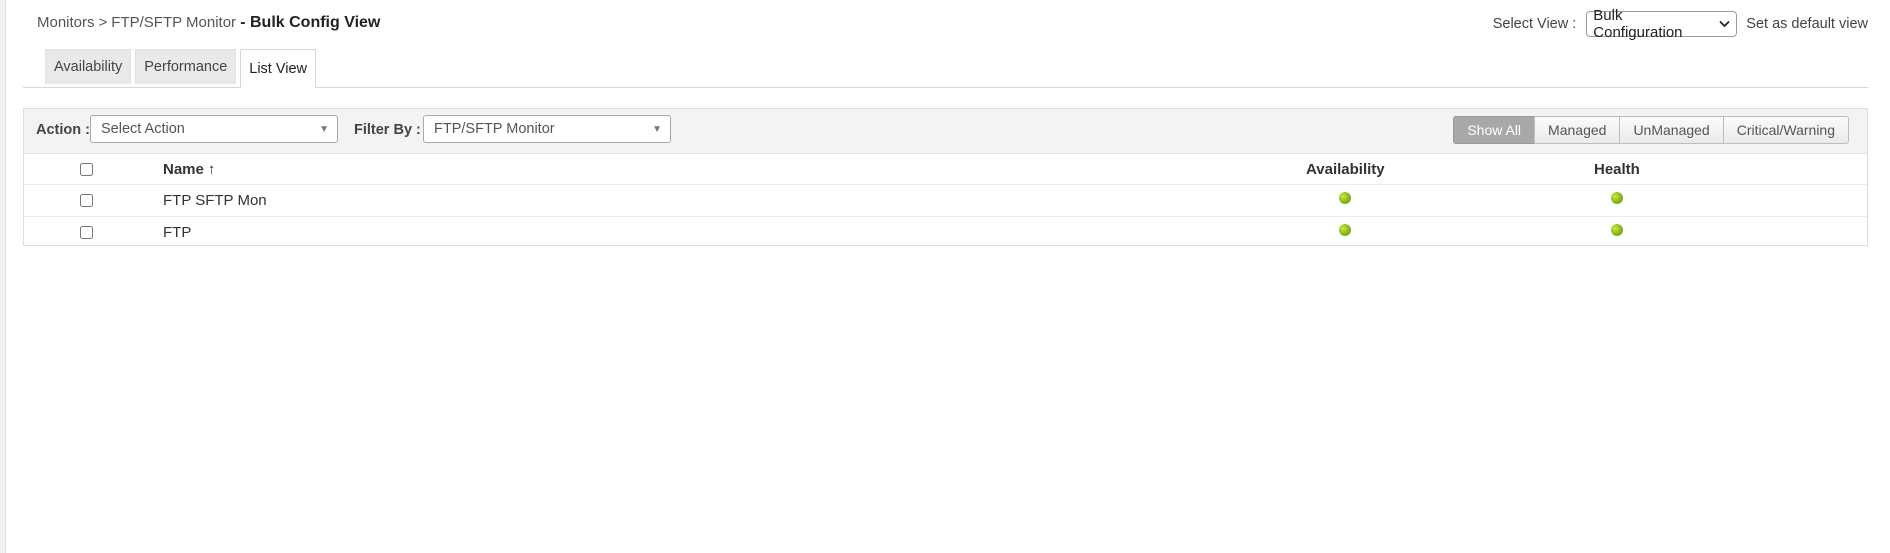 This screenshot has height=553, width=1890. Describe the element at coordinates (1534, 24) in the screenshot. I see `select-view-label: Select View :` at that location.